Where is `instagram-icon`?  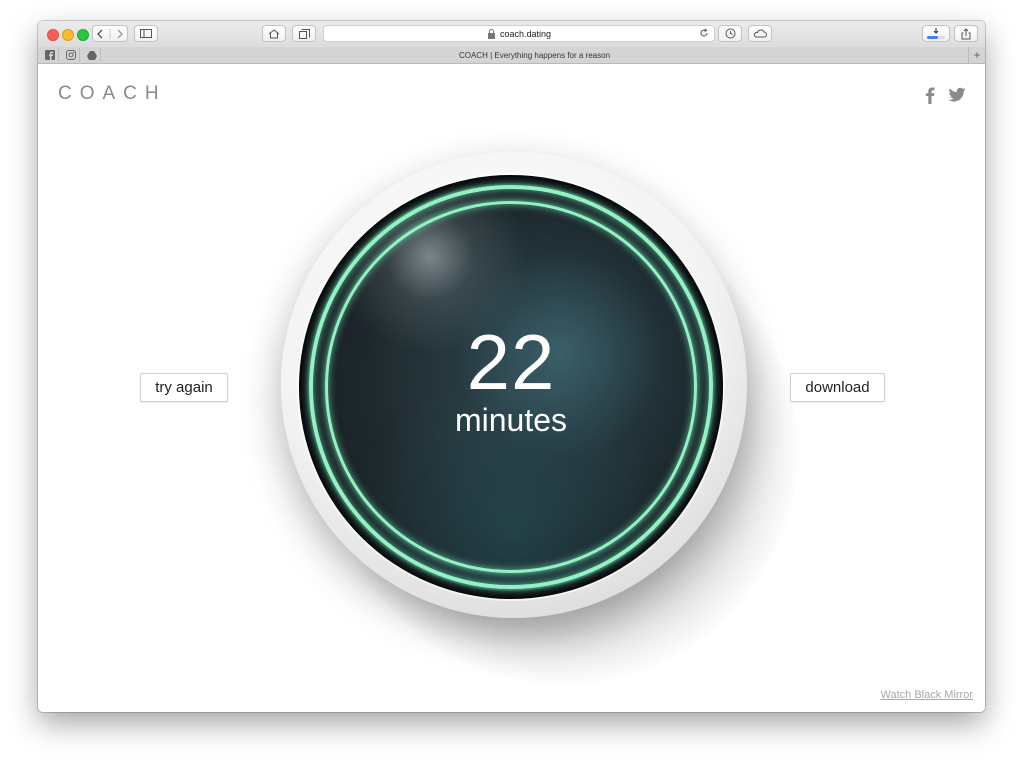 instagram-icon is located at coordinates (71, 55).